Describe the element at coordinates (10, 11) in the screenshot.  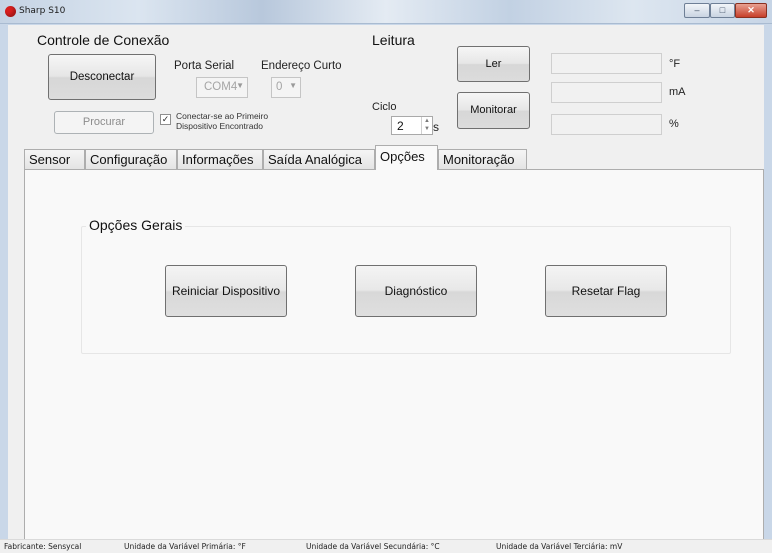
I see `app-icon` at that location.